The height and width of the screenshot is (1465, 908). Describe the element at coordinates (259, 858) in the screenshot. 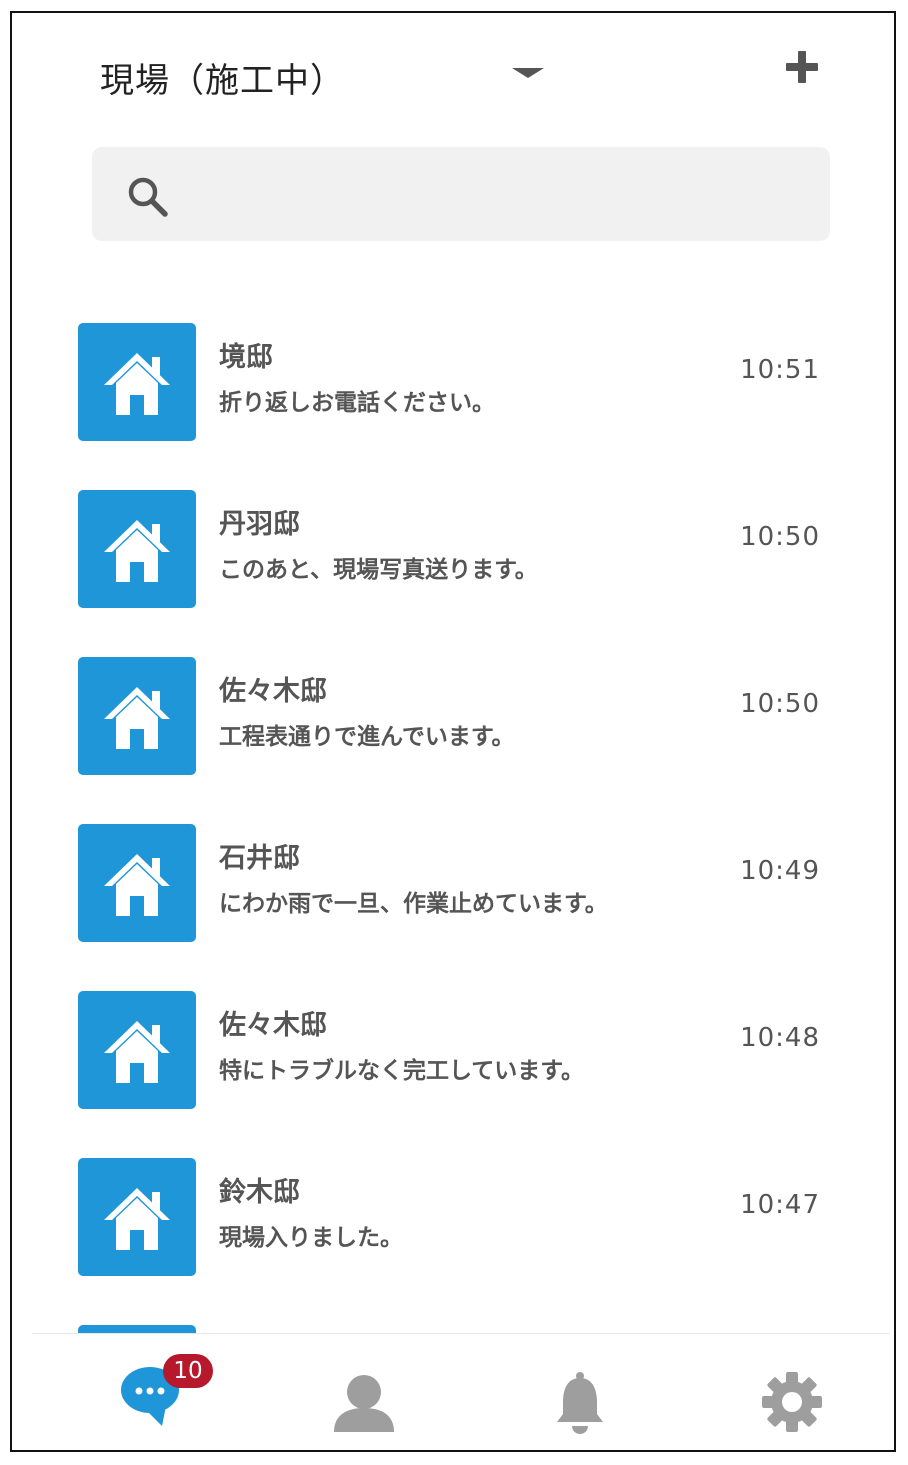

I see `room-name: 石井邸` at that location.